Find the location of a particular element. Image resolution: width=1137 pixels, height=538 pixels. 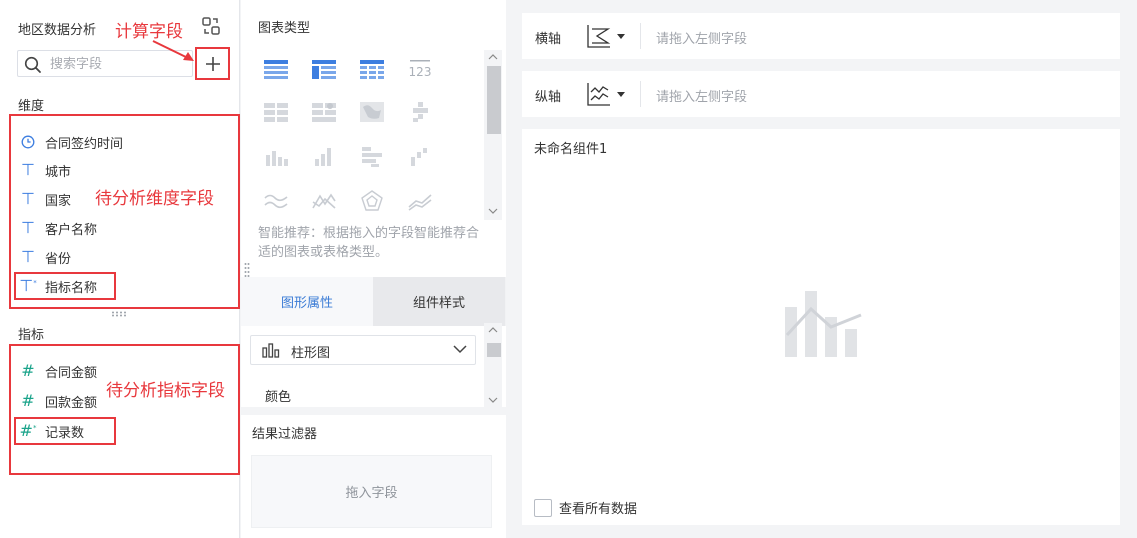

result-filter-title: 结果过滤器 is located at coordinates (285, 434).